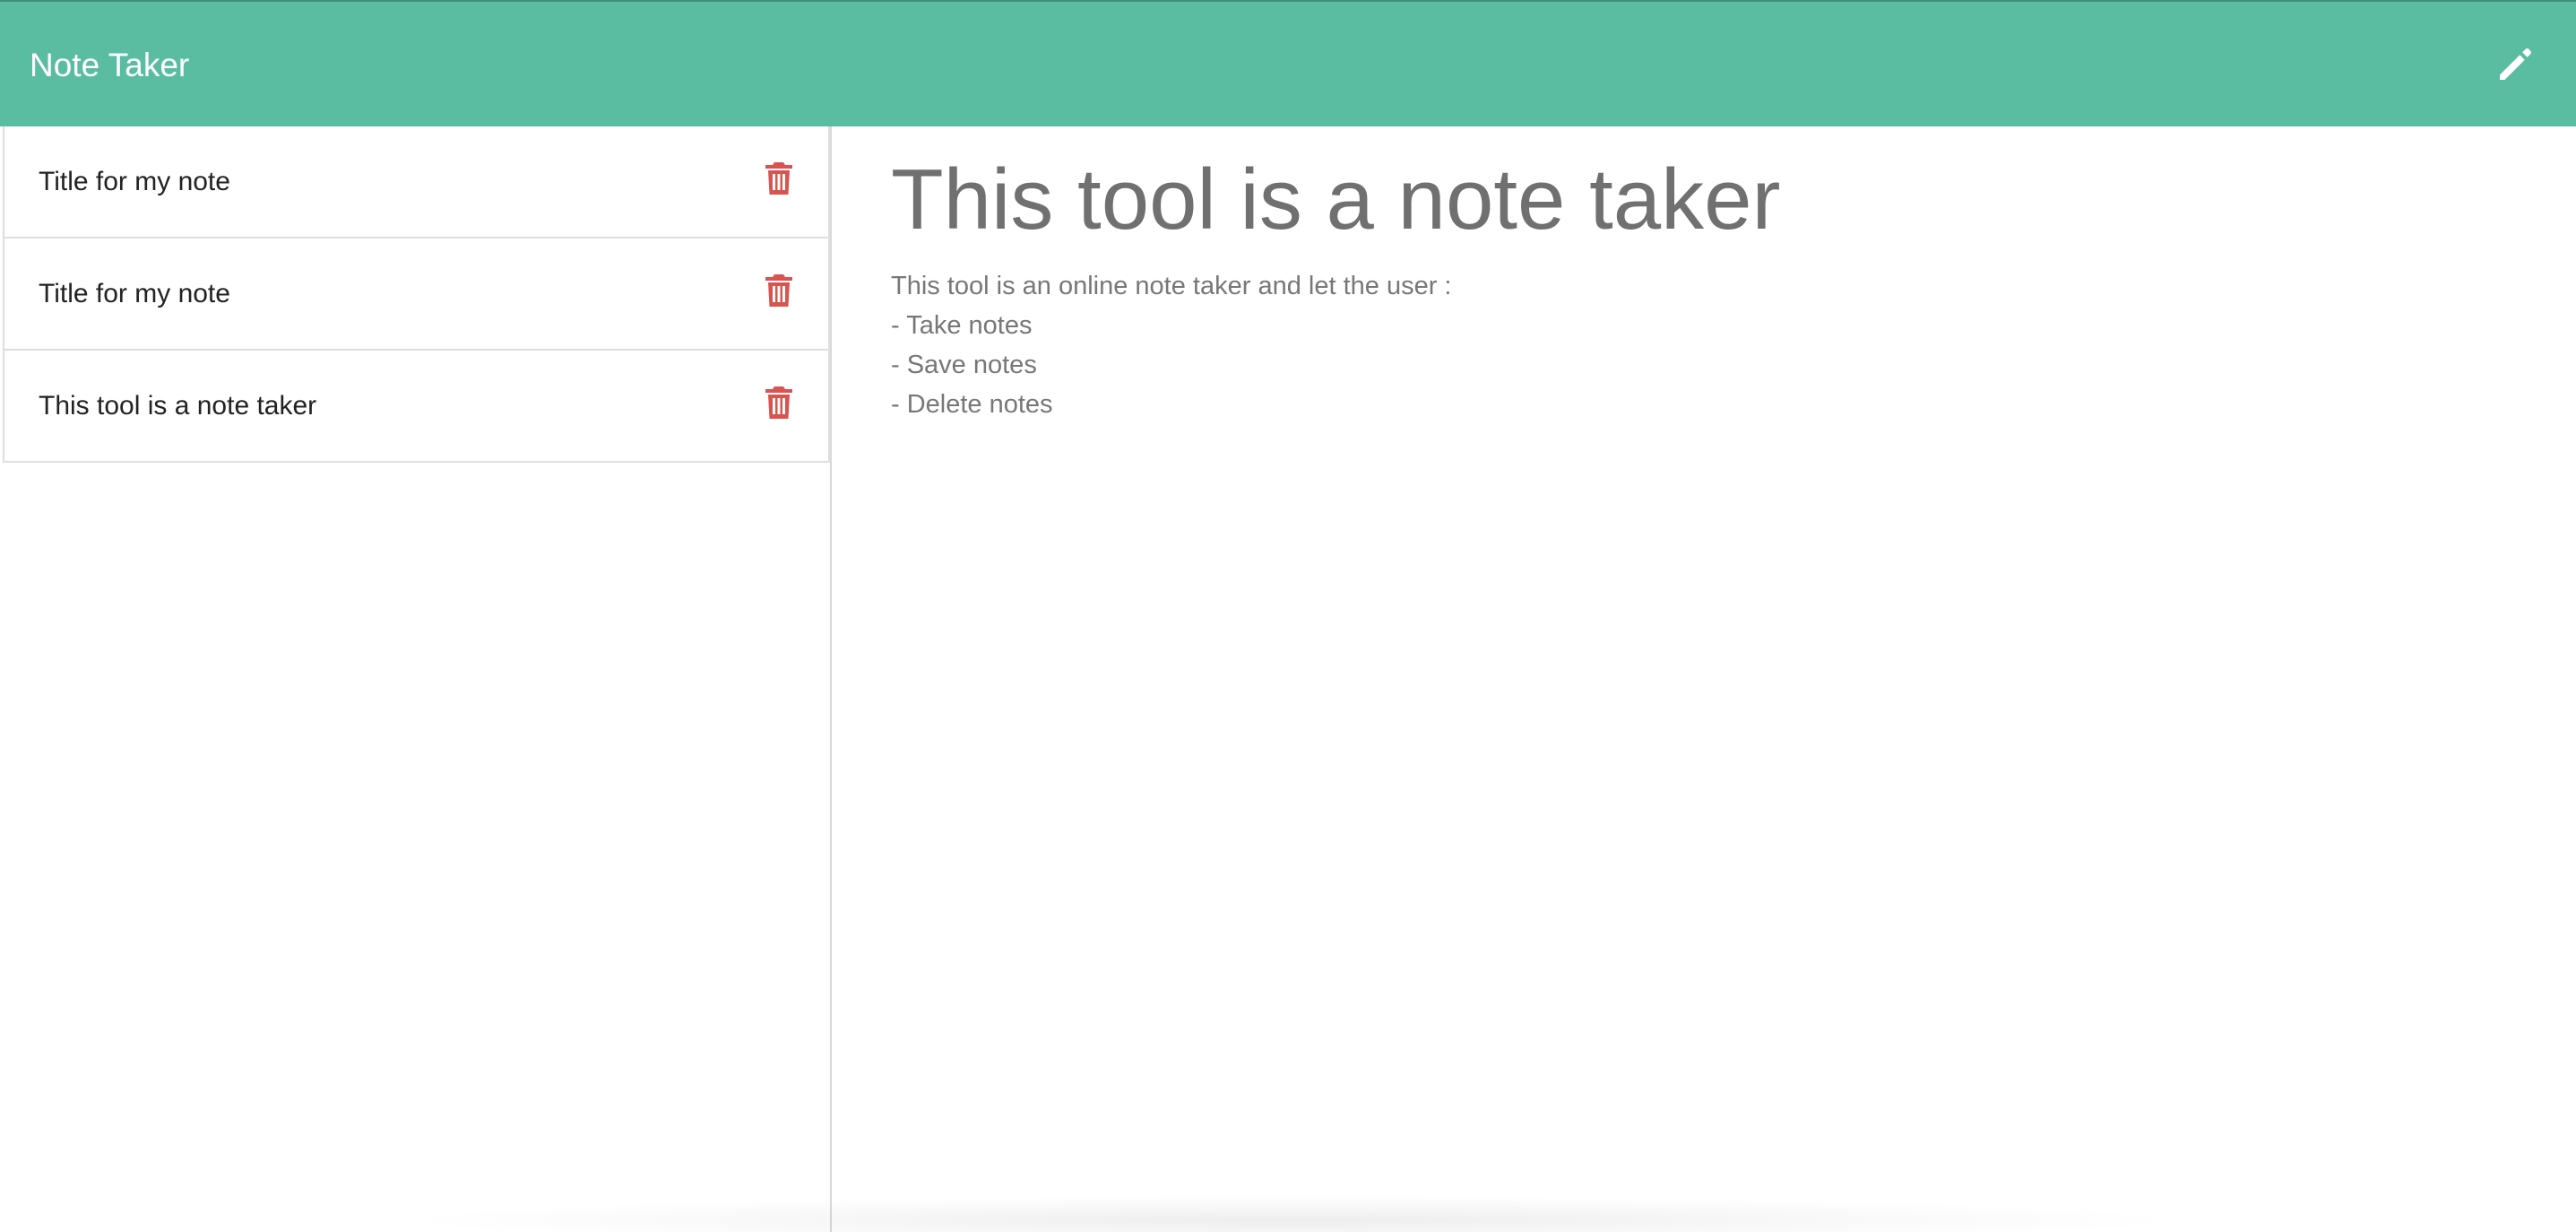 This screenshot has height=1232, width=2576. What do you see at coordinates (416, 407) in the screenshot?
I see `list-item: This tool is a note taker` at bounding box center [416, 407].